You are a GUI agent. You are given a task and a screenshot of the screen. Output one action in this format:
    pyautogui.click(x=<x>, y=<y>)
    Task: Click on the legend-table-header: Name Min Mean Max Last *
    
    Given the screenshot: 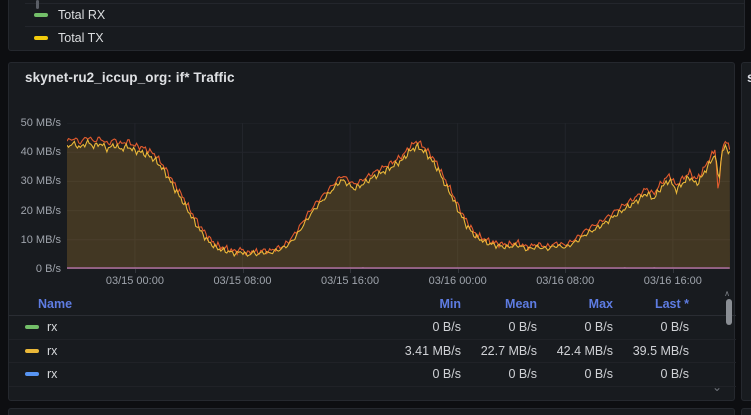 What is the action you would take?
    pyautogui.click(x=372, y=304)
    